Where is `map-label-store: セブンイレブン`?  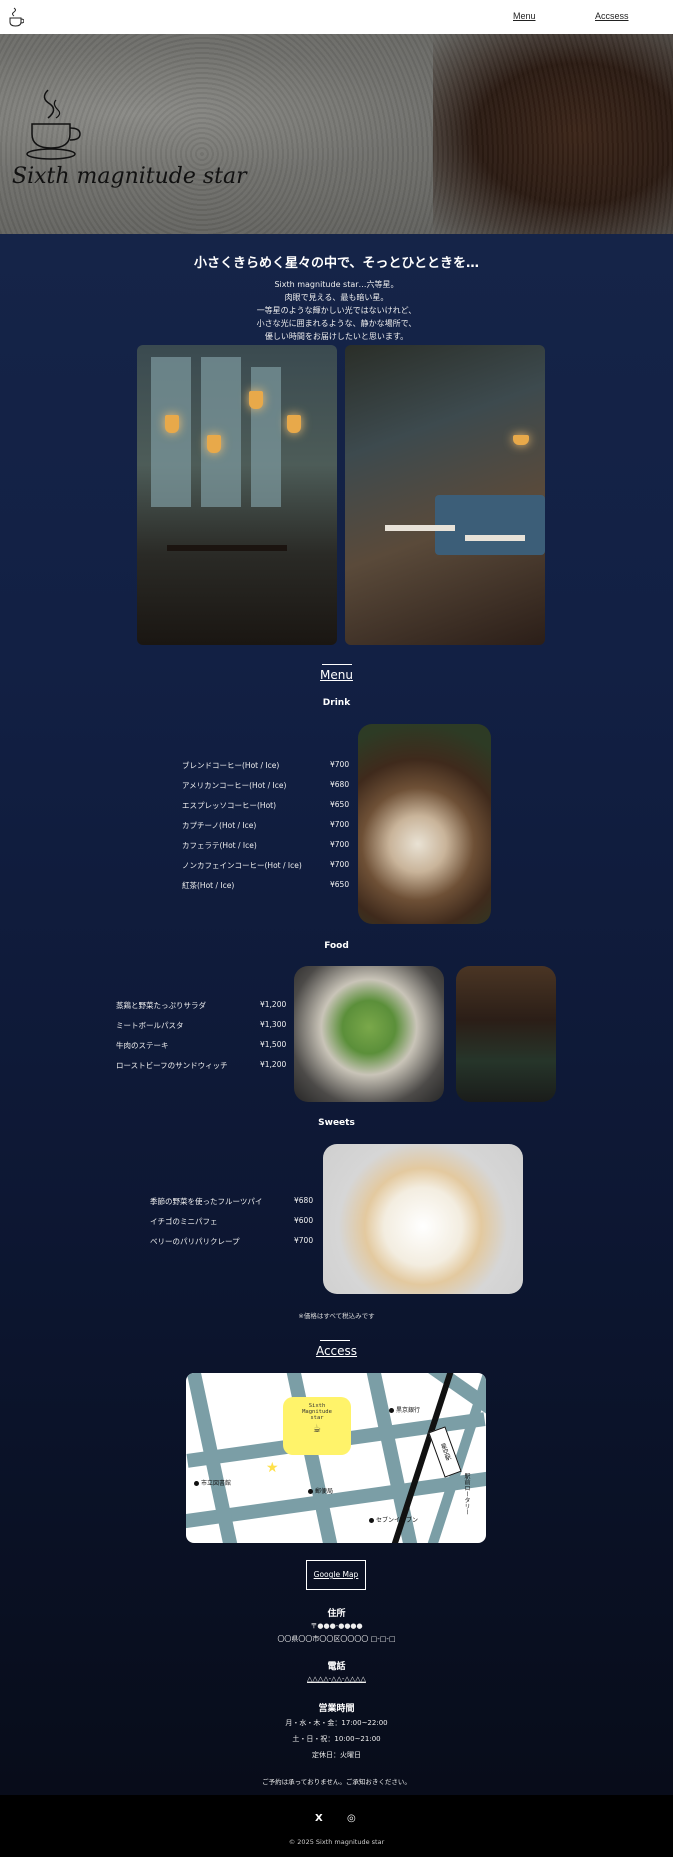
map-label-store: セブンイレブン is located at coordinates (393, 1519).